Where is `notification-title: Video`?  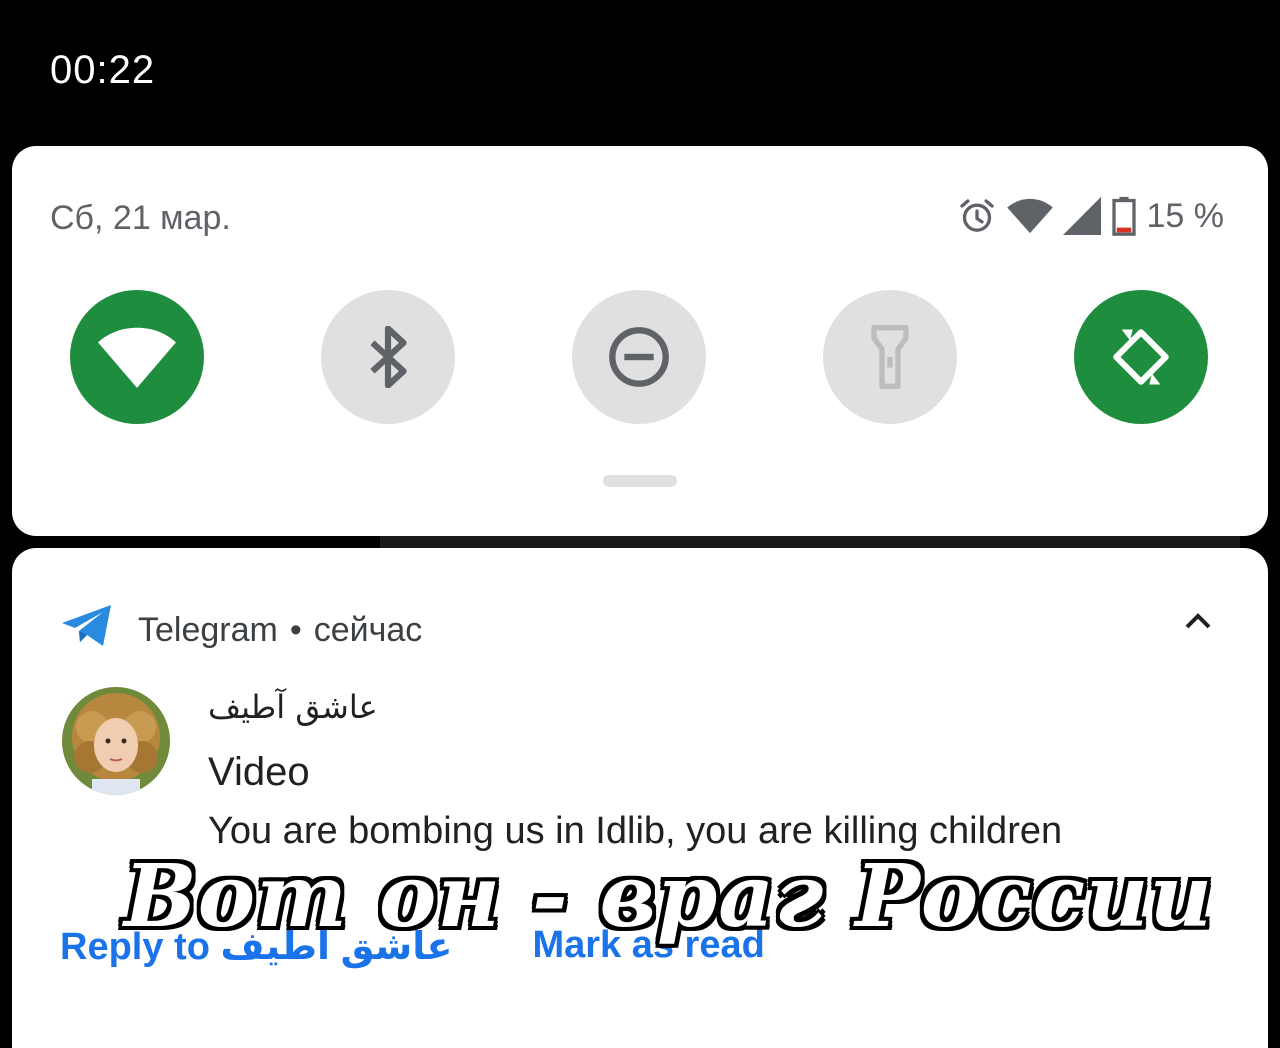 notification-title: Video is located at coordinates (259, 772).